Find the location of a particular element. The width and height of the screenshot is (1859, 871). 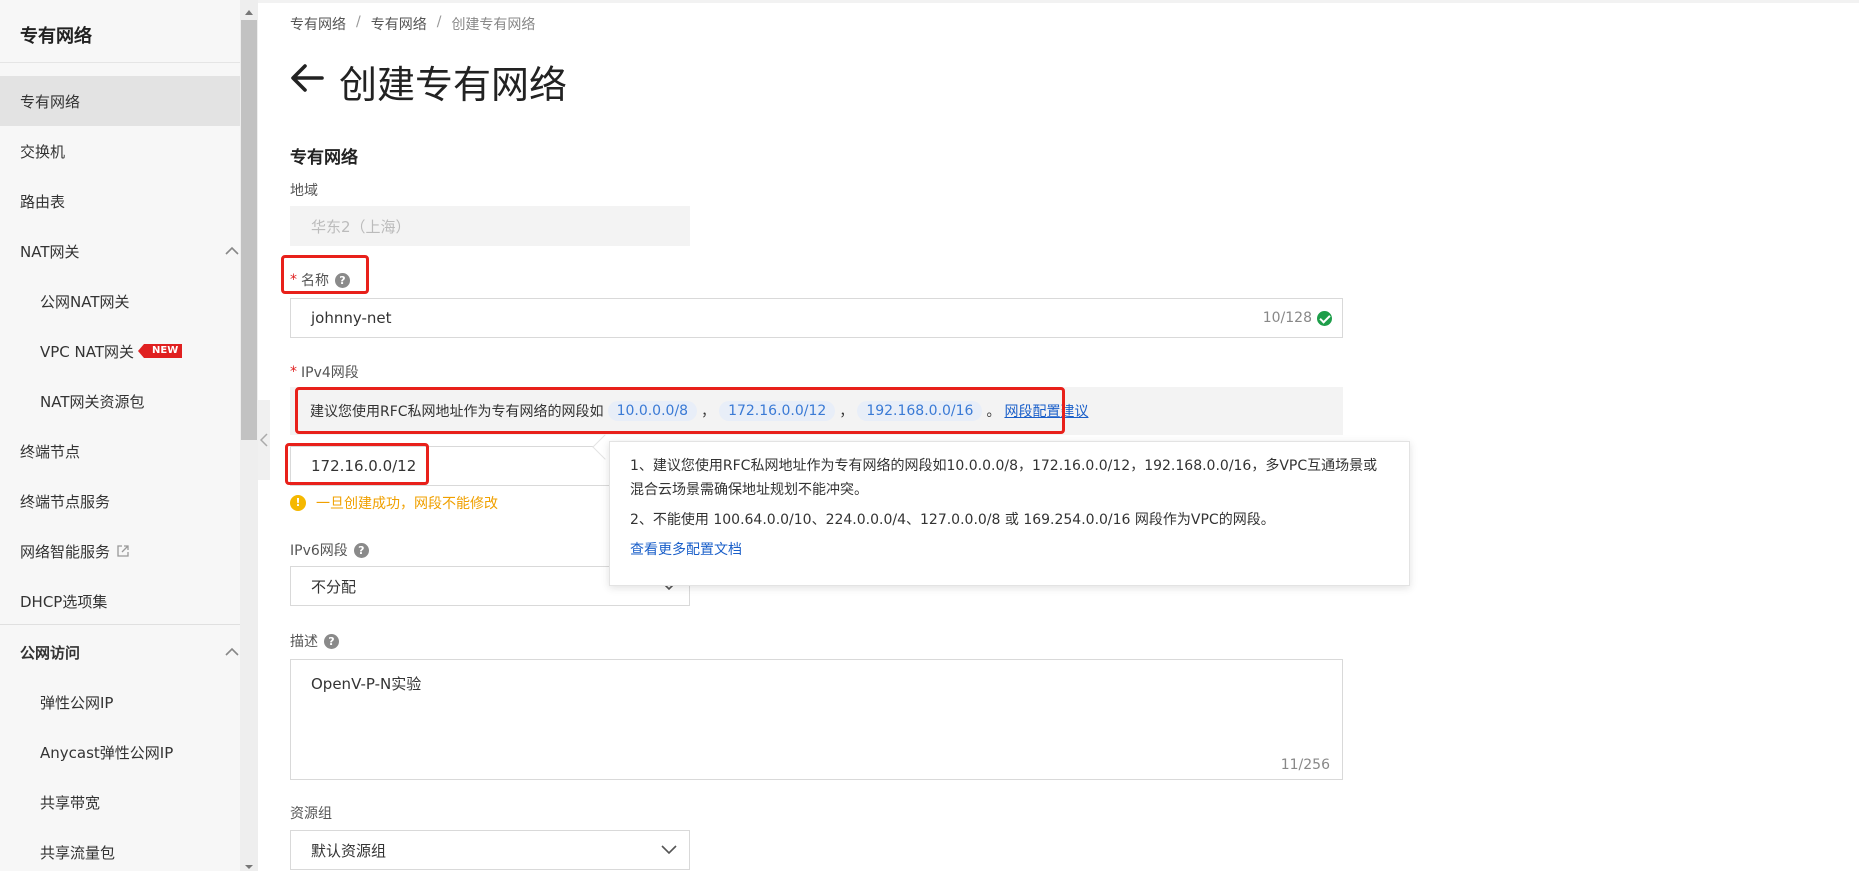

description-label: 描述 ? is located at coordinates (314, 641).